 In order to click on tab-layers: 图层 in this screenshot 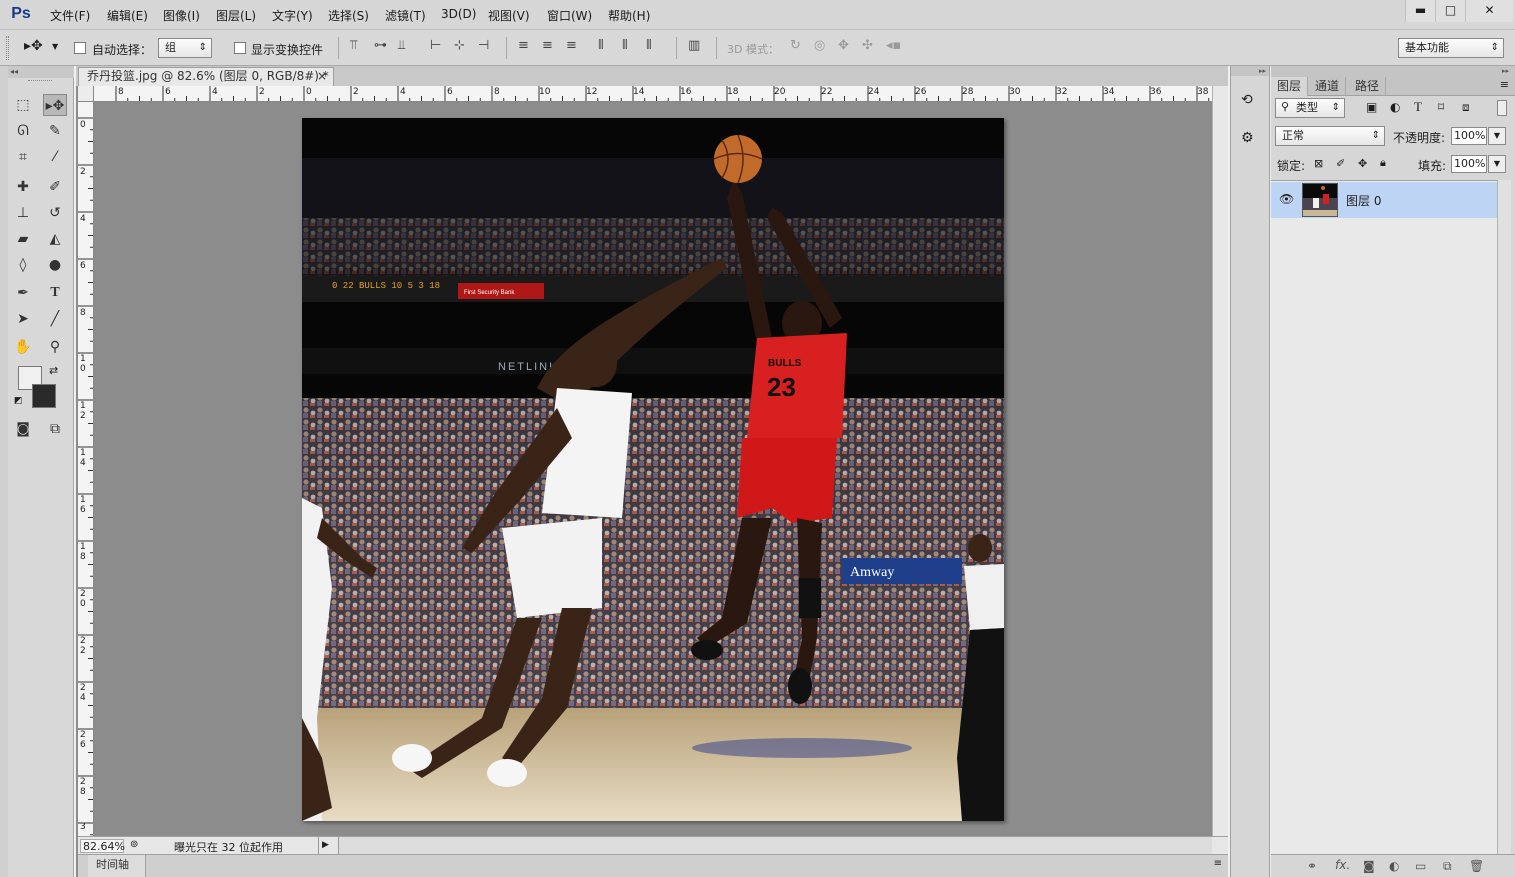, I will do `click(1290, 86)`.